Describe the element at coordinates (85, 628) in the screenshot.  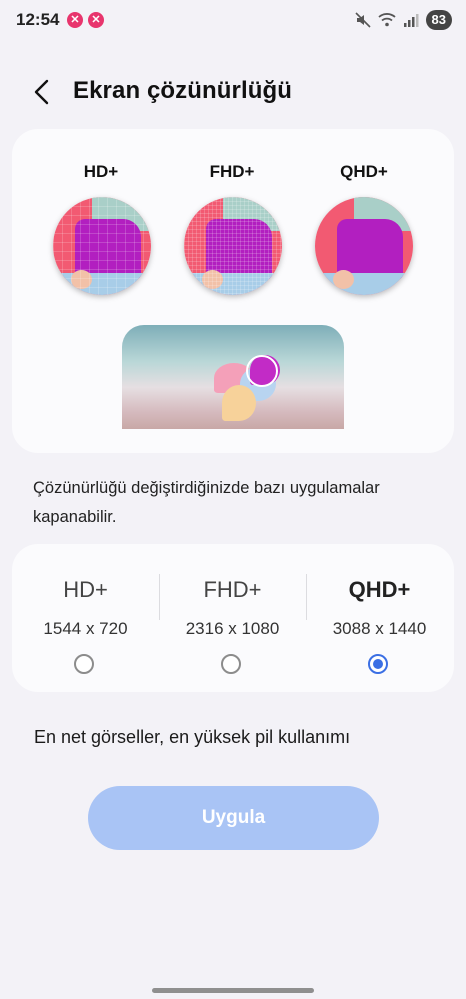
I see `option-resolution: 1544 x 720` at that location.